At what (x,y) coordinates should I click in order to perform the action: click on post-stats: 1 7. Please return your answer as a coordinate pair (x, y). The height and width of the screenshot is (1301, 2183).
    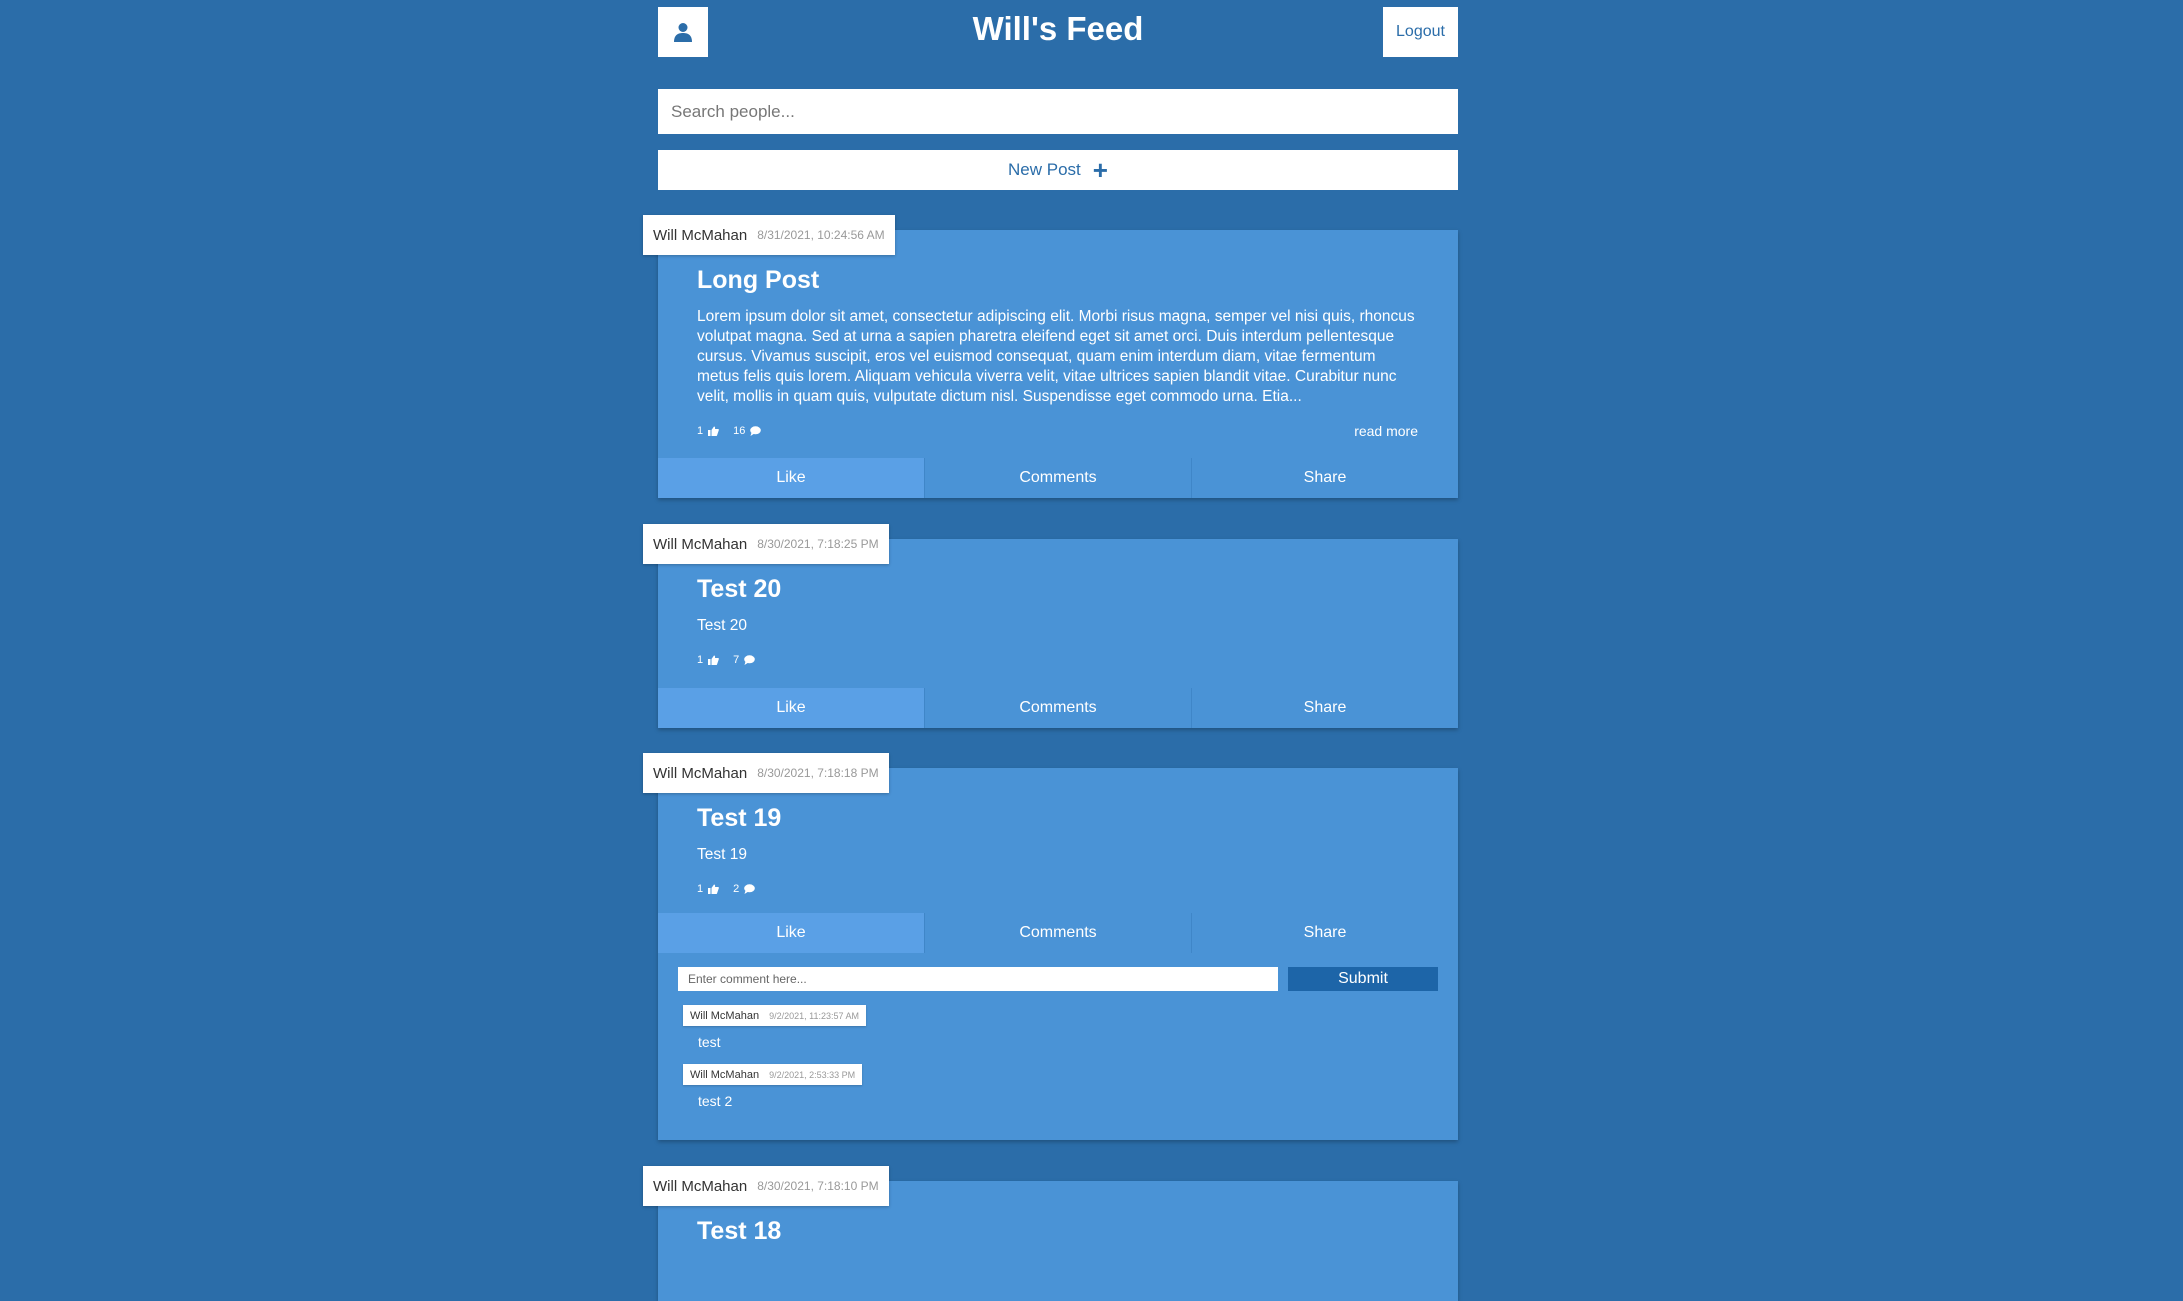
    Looking at the image, I should click on (1057, 660).